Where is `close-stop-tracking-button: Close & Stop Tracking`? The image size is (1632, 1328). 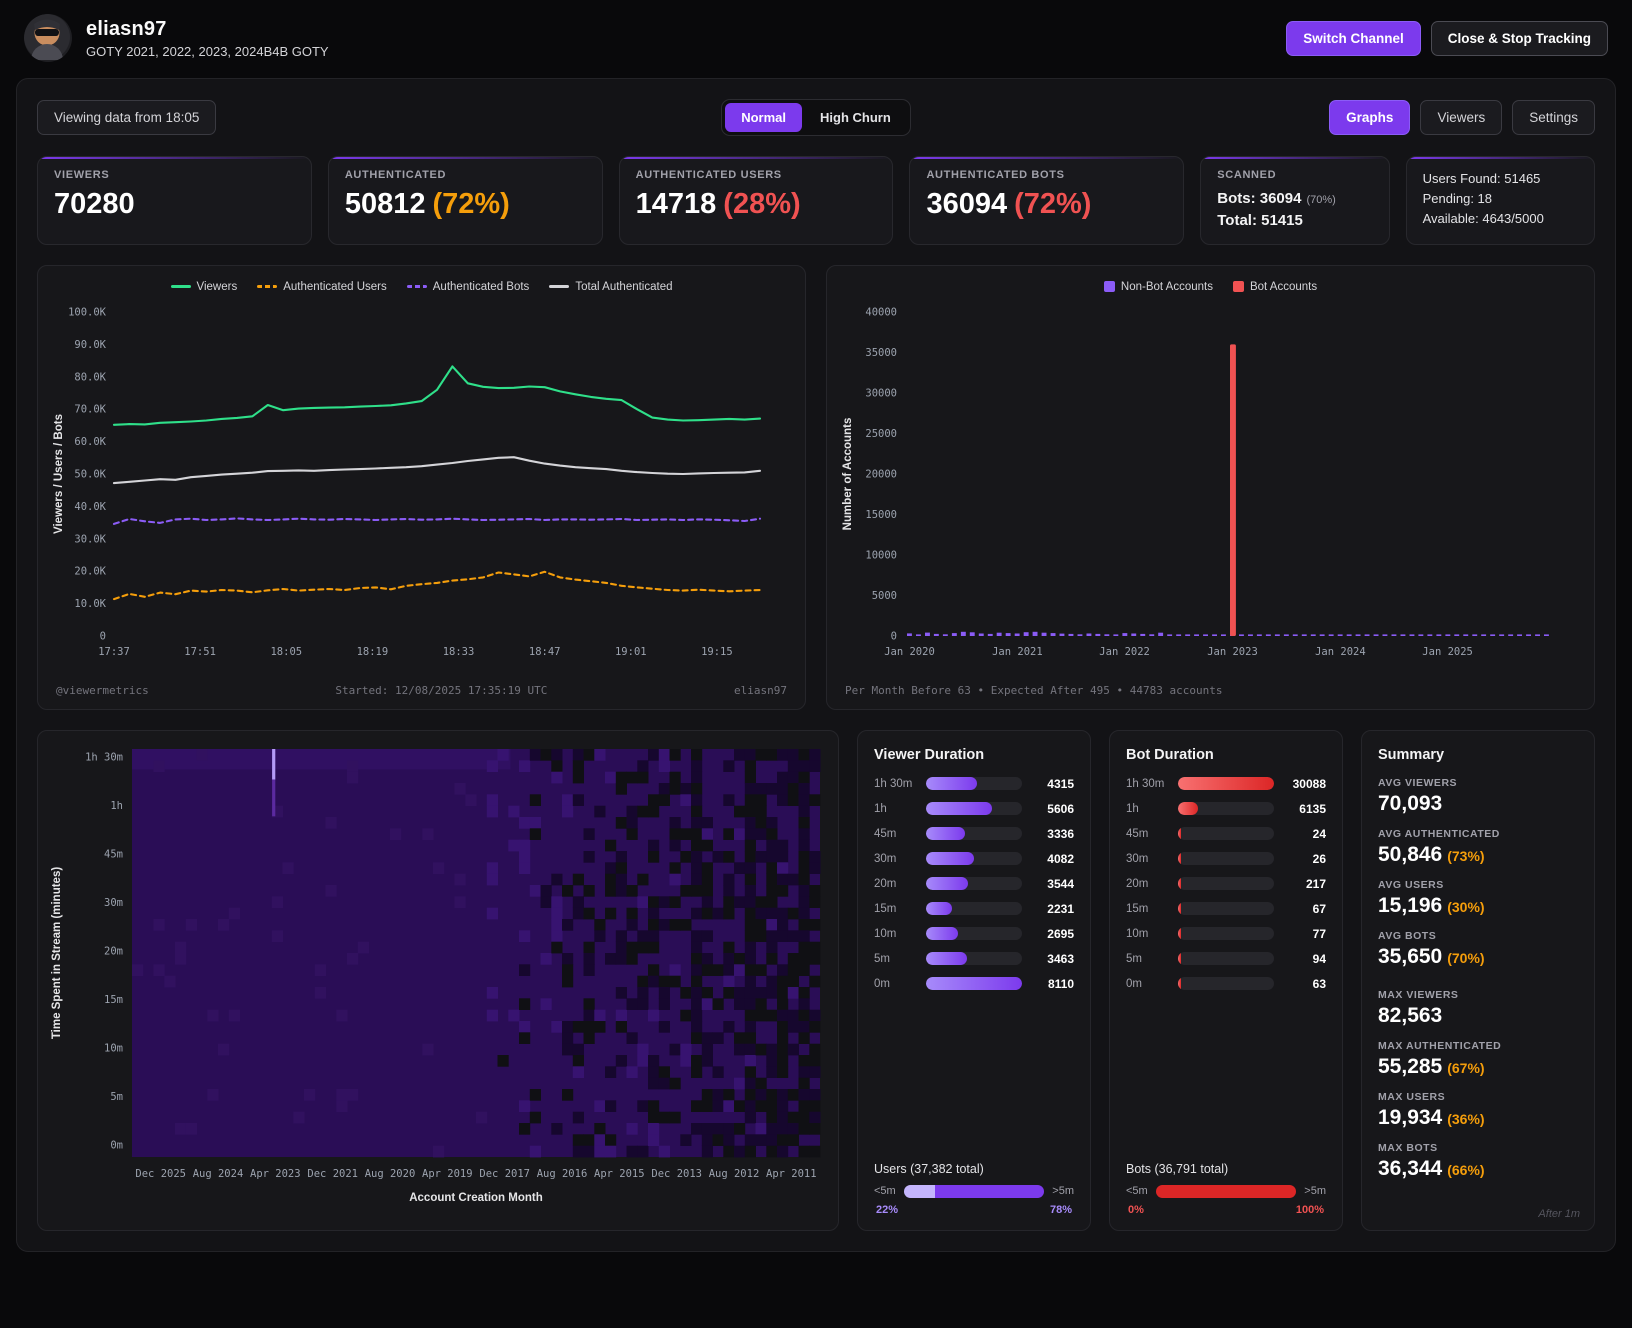 close-stop-tracking-button: Close & Stop Tracking is located at coordinates (1519, 38).